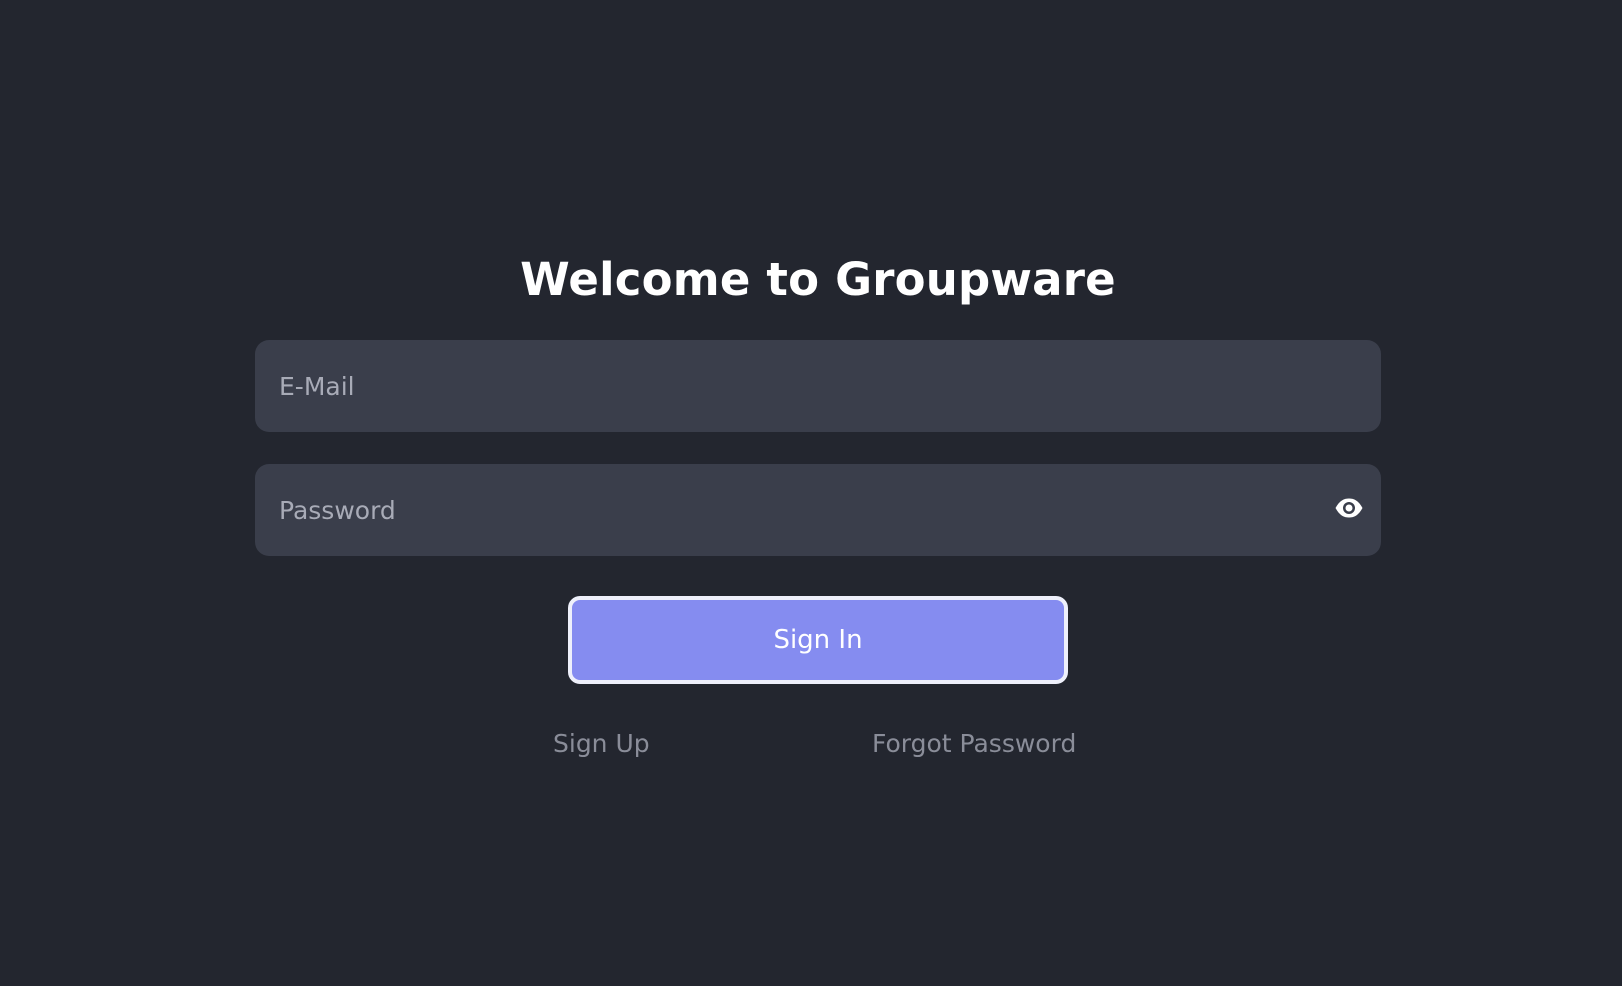 Image resolution: width=1622 pixels, height=986 pixels. I want to click on sign-up-link: Sign Up, so click(601, 744).